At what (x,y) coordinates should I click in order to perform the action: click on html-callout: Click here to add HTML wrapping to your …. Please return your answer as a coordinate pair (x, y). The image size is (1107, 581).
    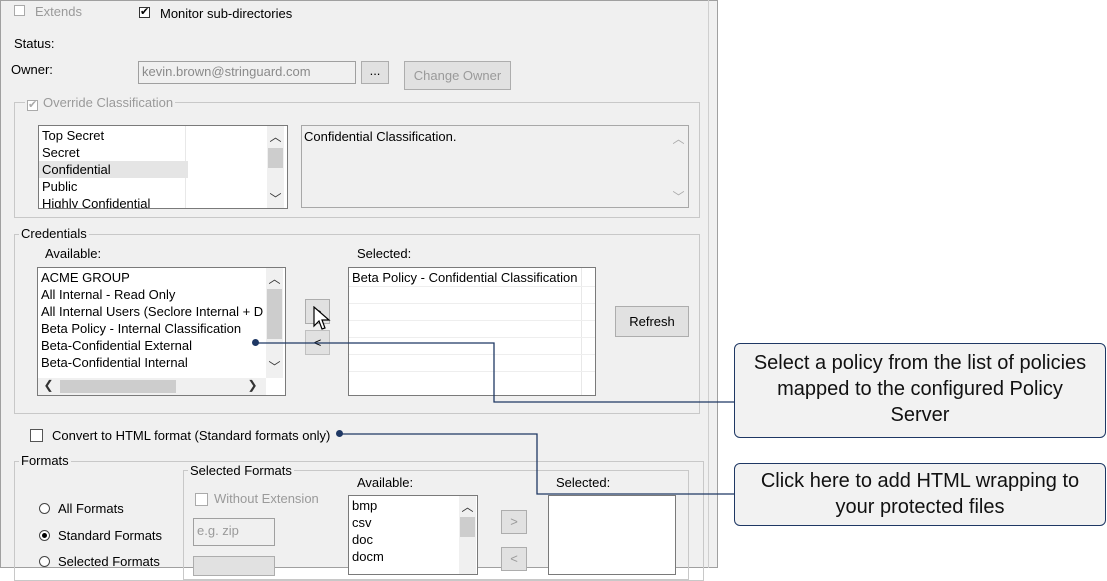
    Looking at the image, I should click on (920, 494).